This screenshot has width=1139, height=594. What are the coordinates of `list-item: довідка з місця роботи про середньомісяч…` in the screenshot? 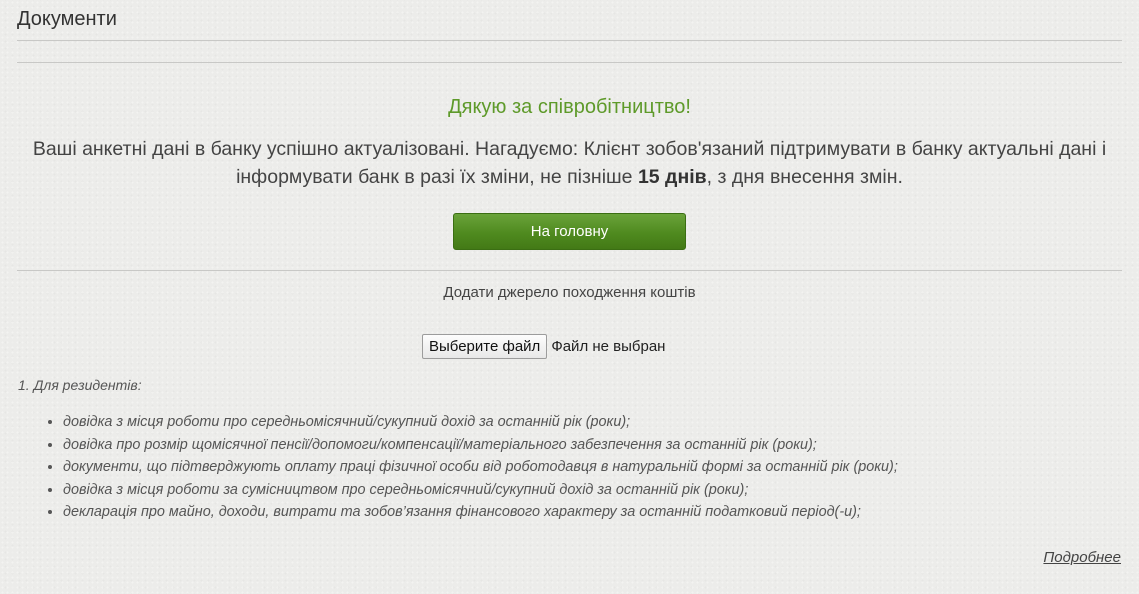 It's located at (480, 422).